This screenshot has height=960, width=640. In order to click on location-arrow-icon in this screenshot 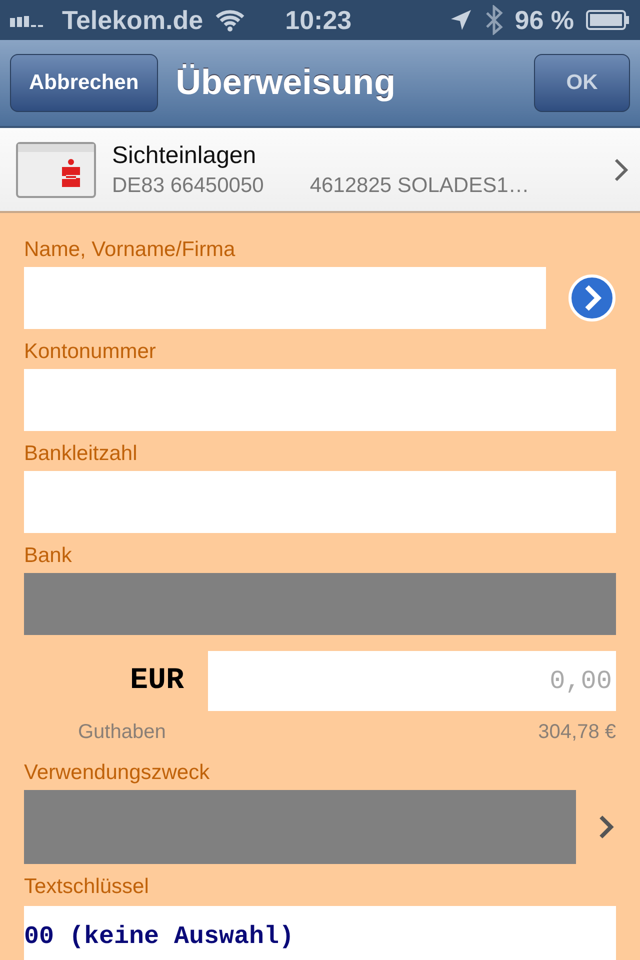, I will do `click(460, 20)`.